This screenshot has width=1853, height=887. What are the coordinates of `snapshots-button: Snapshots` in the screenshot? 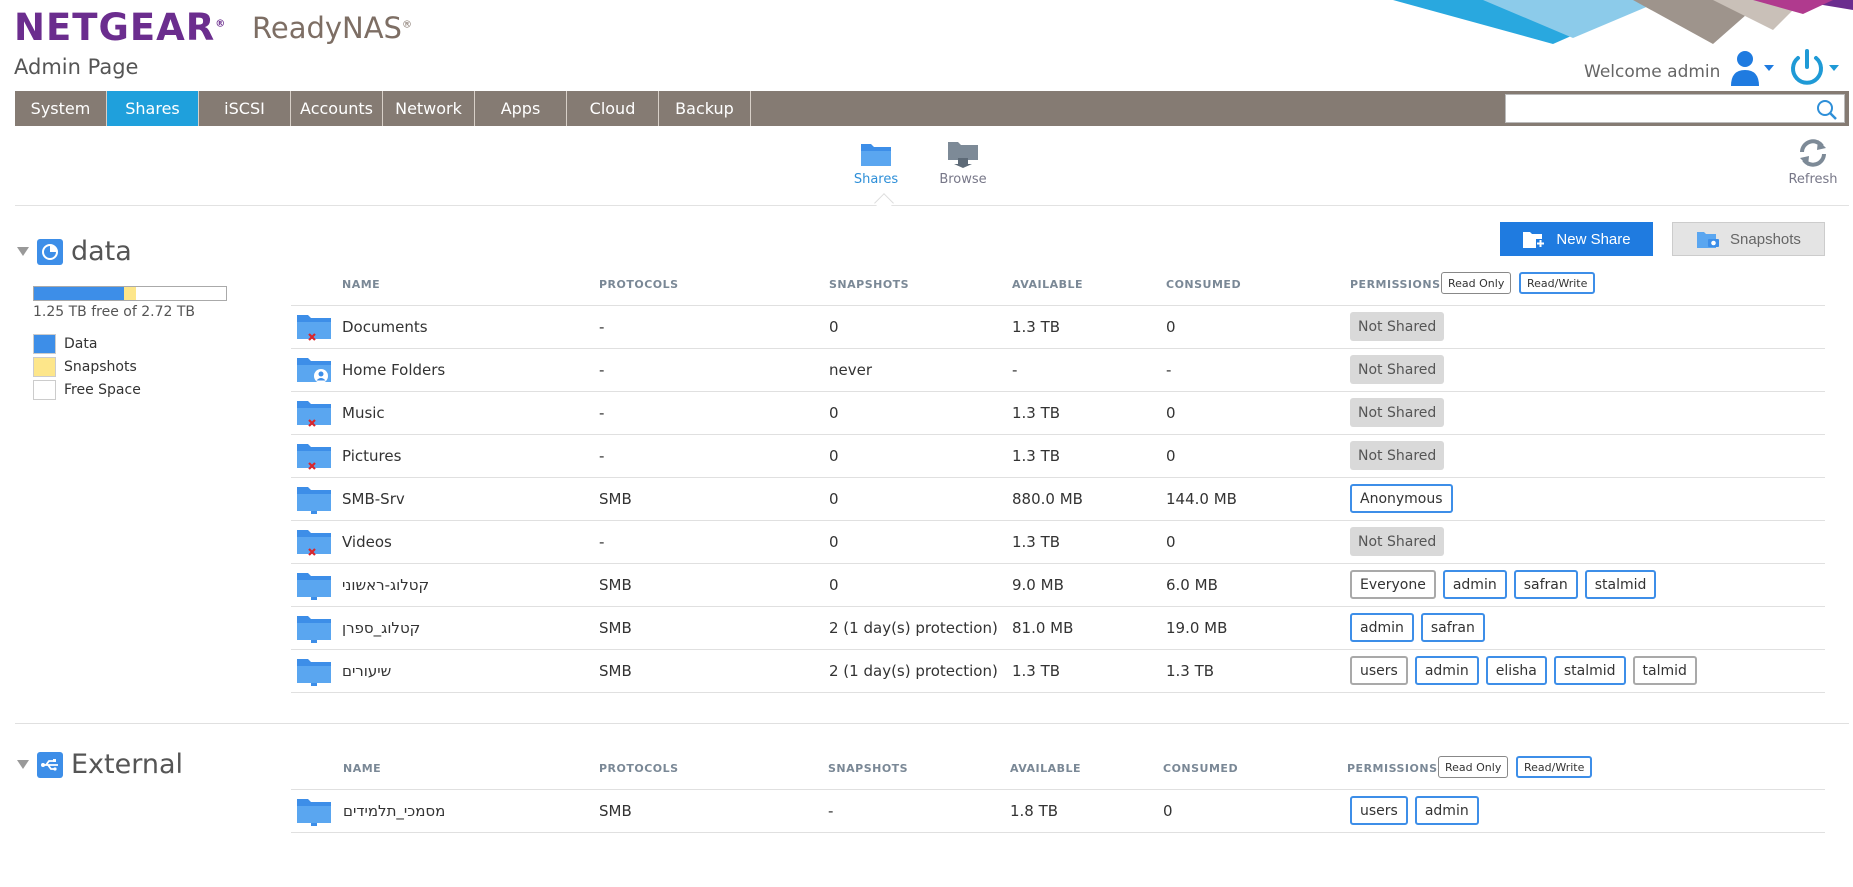 It's located at (1748, 239).